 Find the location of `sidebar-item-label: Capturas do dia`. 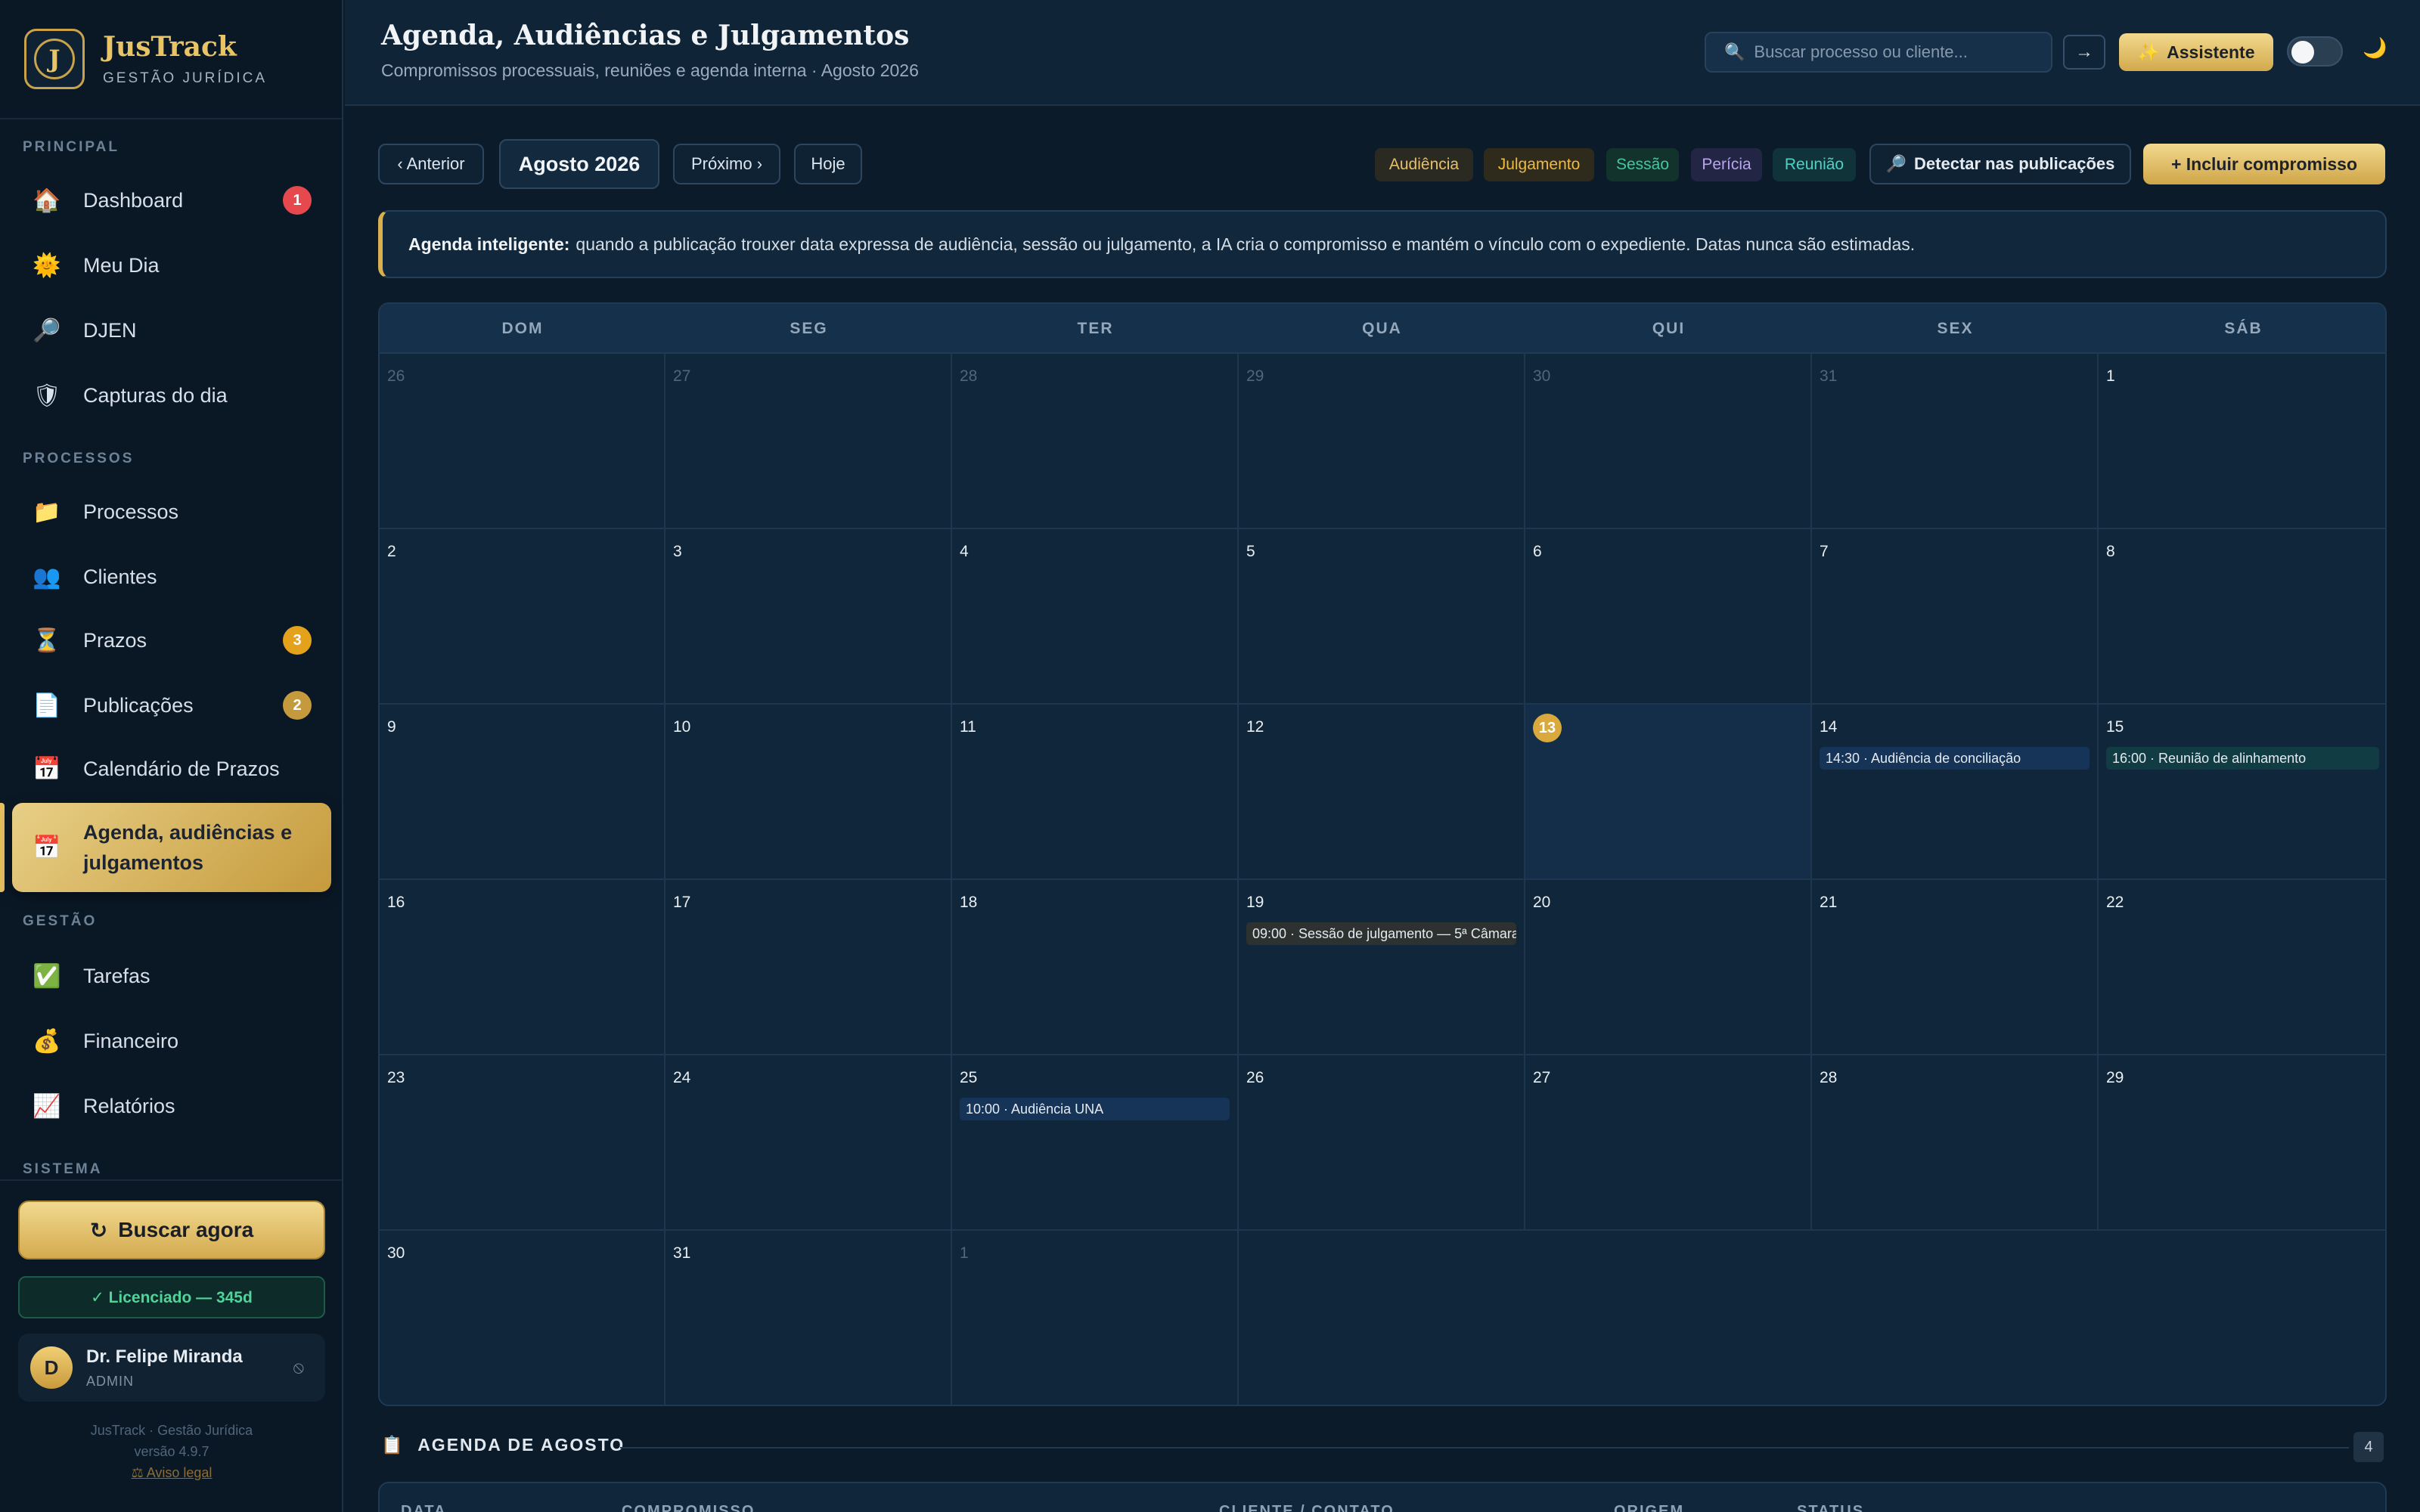

sidebar-item-label: Capturas do dia is located at coordinates (155, 395).